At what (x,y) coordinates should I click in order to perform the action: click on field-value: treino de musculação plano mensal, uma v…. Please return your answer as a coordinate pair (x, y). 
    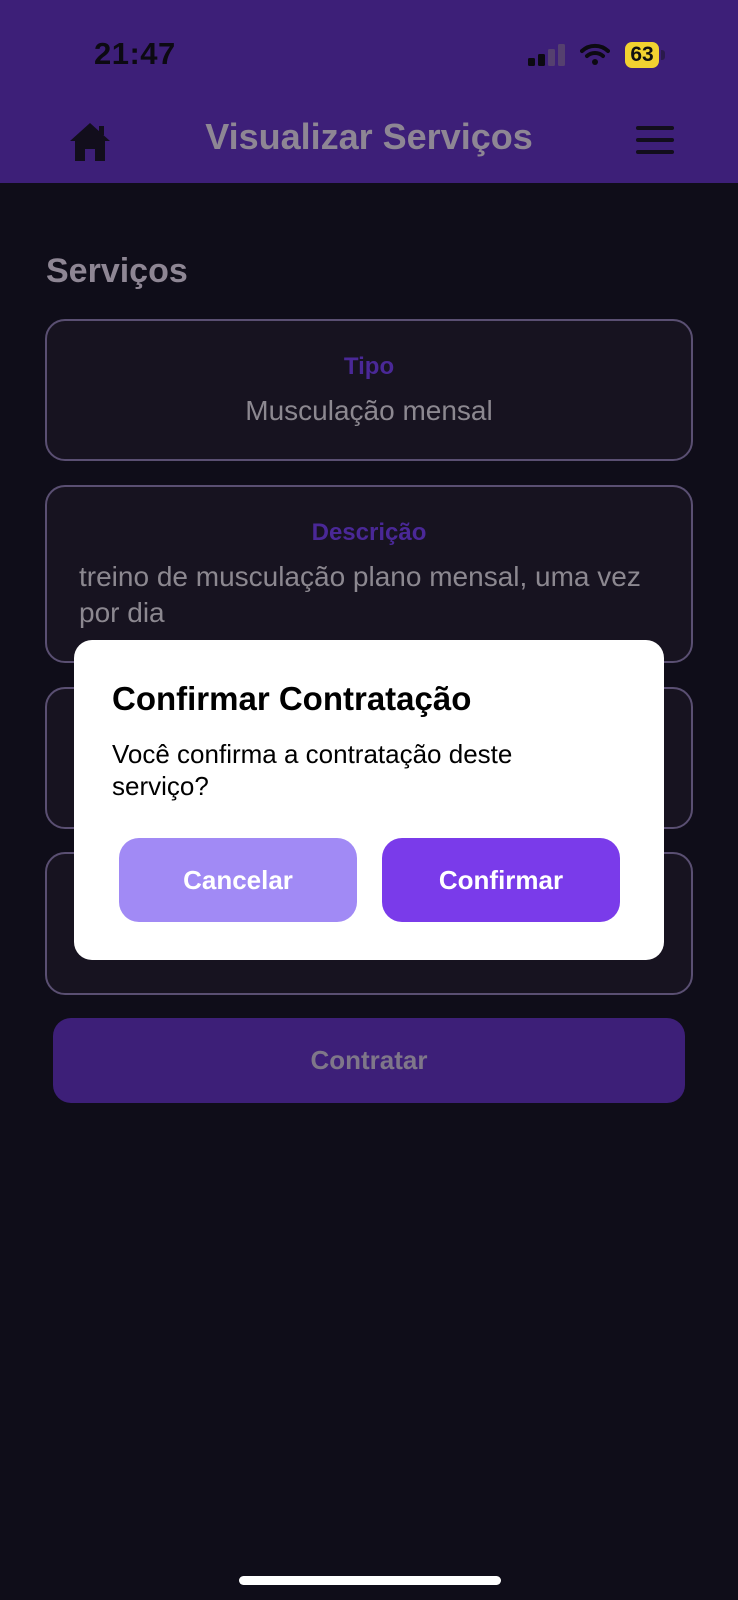
    Looking at the image, I should click on (360, 594).